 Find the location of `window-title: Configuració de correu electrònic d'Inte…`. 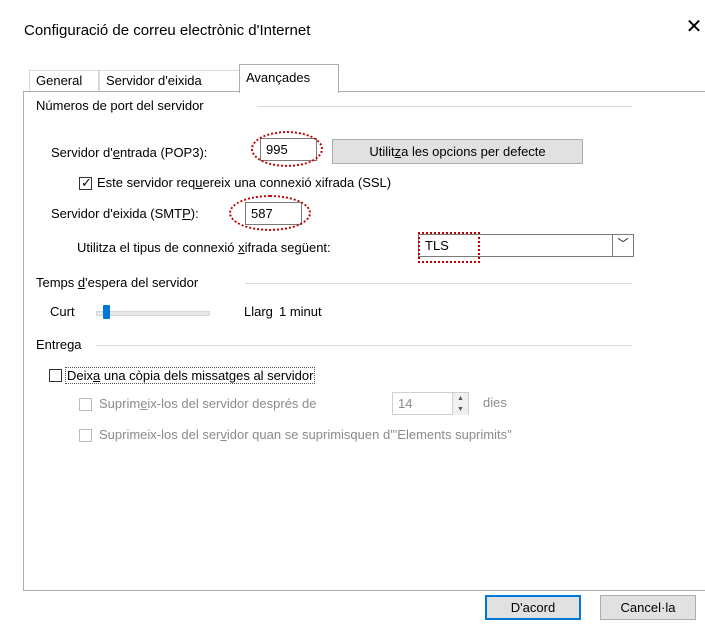

window-title: Configuració de correu electrònic d'Inte… is located at coordinates (167, 30).